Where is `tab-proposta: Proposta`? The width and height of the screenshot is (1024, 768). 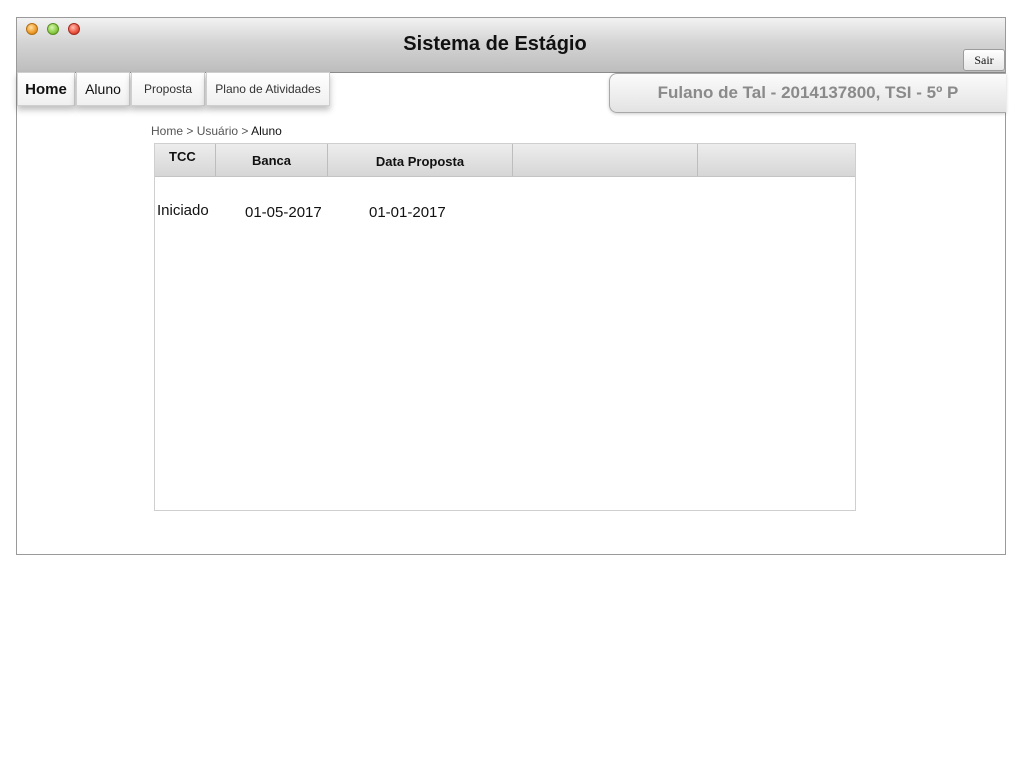 tab-proposta: Proposta is located at coordinates (168, 89).